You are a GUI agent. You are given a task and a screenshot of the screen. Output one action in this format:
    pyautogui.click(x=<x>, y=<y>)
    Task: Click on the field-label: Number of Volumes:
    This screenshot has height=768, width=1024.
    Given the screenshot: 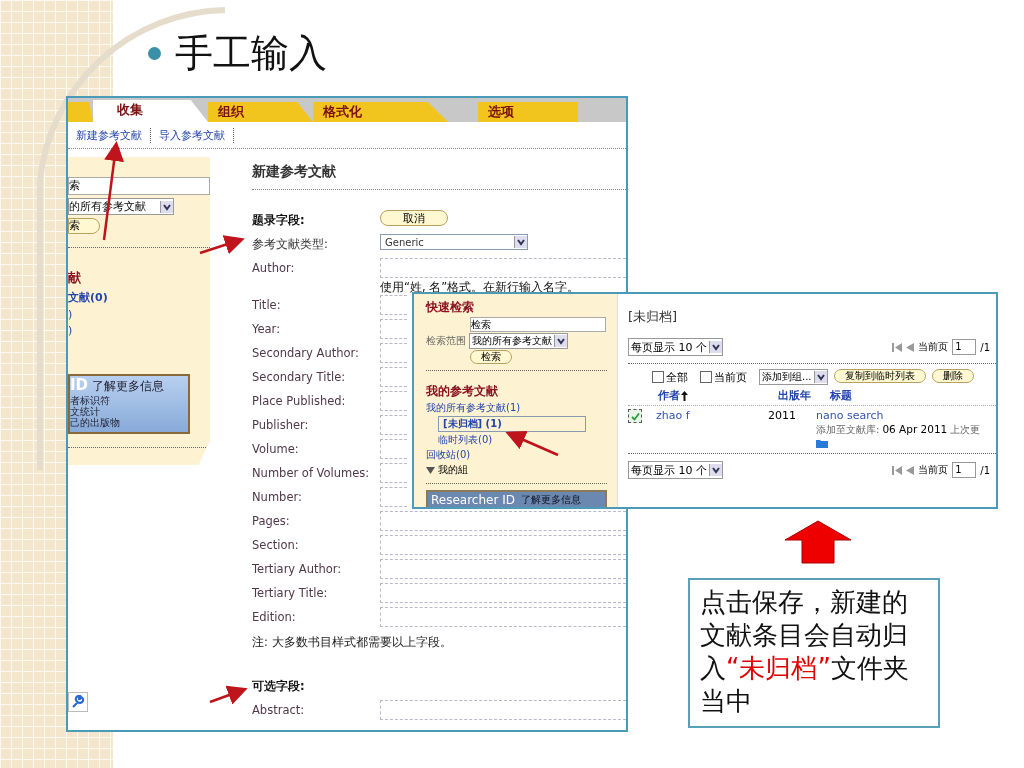 What is the action you would take?
    pyautogui.click(x=311, y=472)
    